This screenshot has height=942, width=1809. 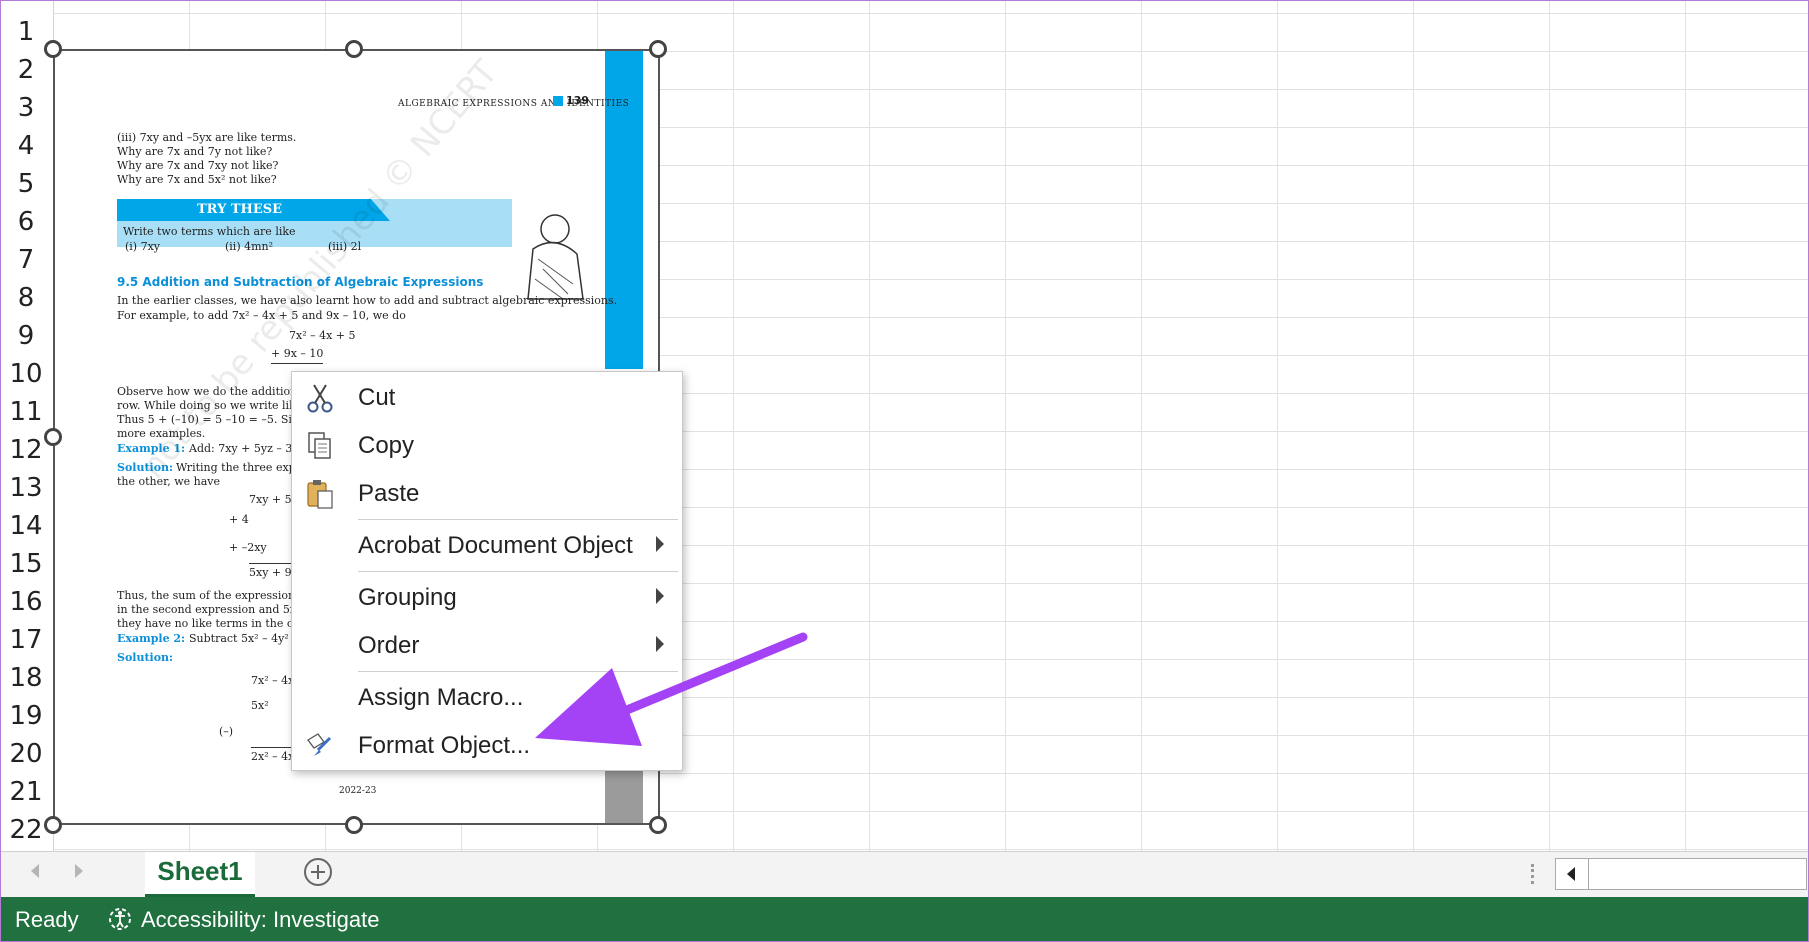 What do you see at coordinates (239, 519) in the screenshot?
I see `math-line: + 4` at bounding box center [239, 519].